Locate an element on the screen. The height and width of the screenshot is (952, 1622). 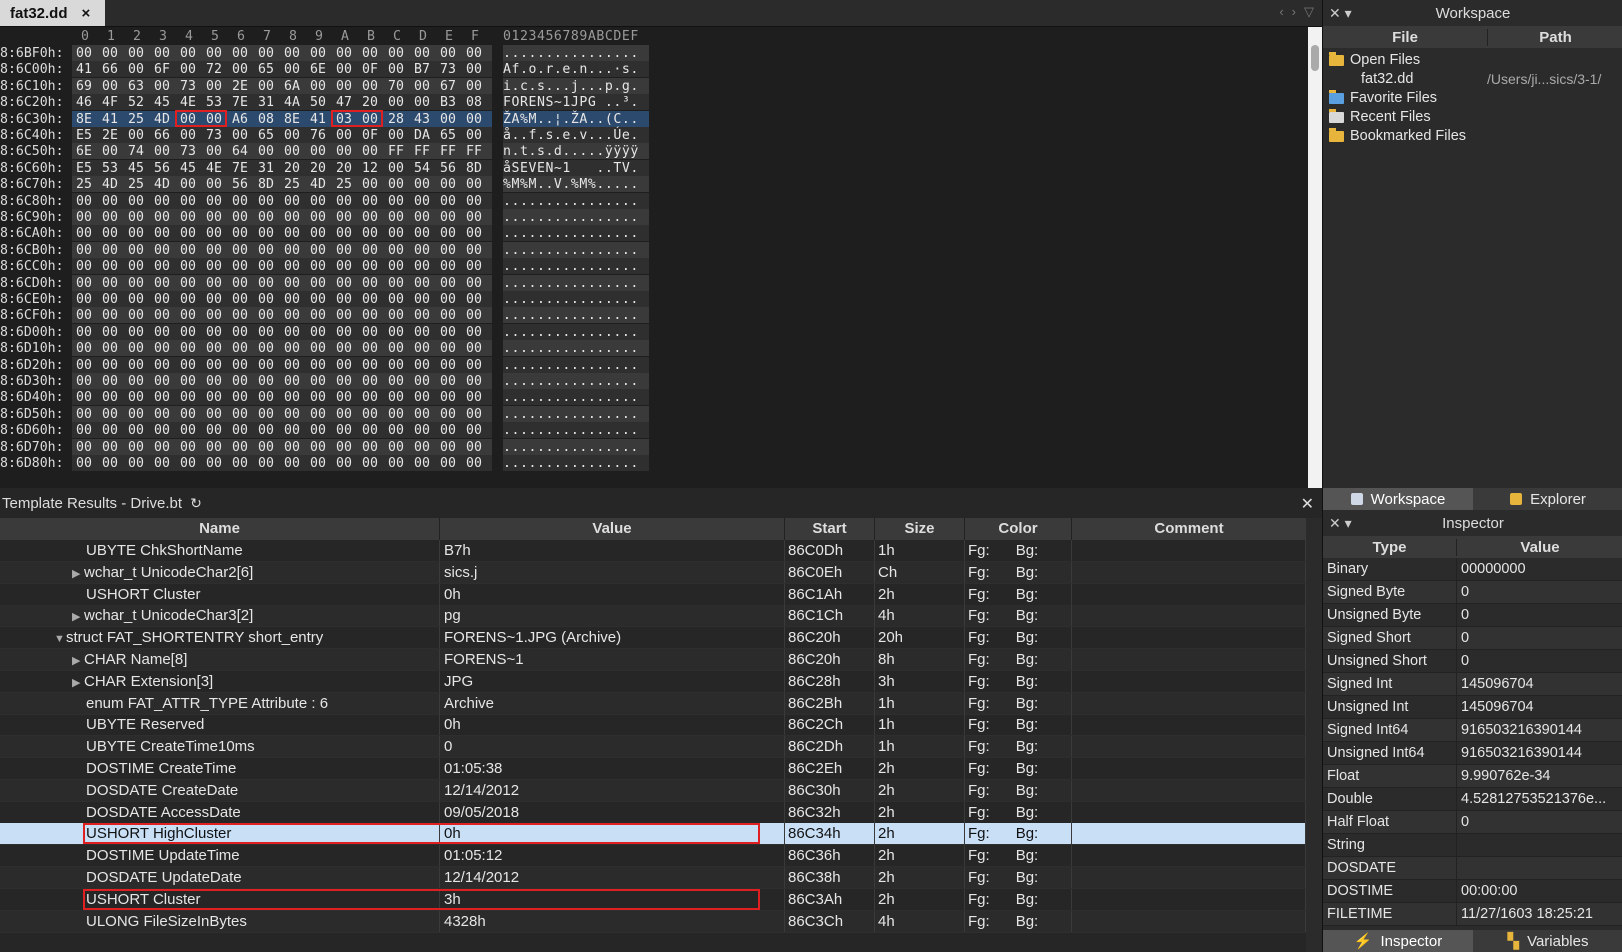
column-comment: Comment is located at coordinates (1189, 529).